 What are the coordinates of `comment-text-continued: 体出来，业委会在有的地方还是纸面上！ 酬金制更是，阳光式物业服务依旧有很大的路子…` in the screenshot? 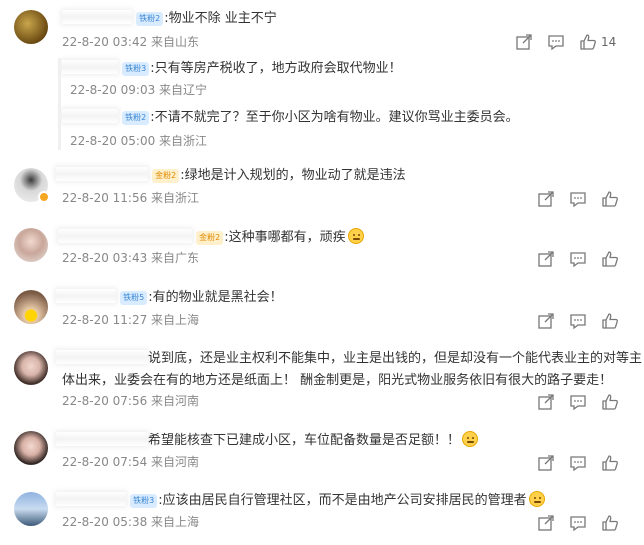 It's located at (337, 380).